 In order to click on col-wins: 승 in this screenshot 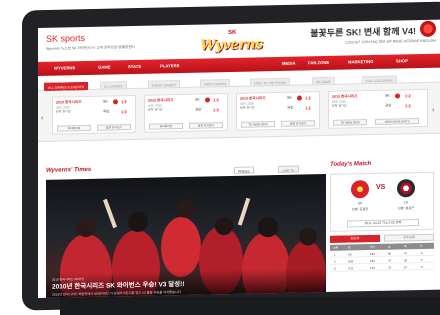, I will do `click(389, 246)`.